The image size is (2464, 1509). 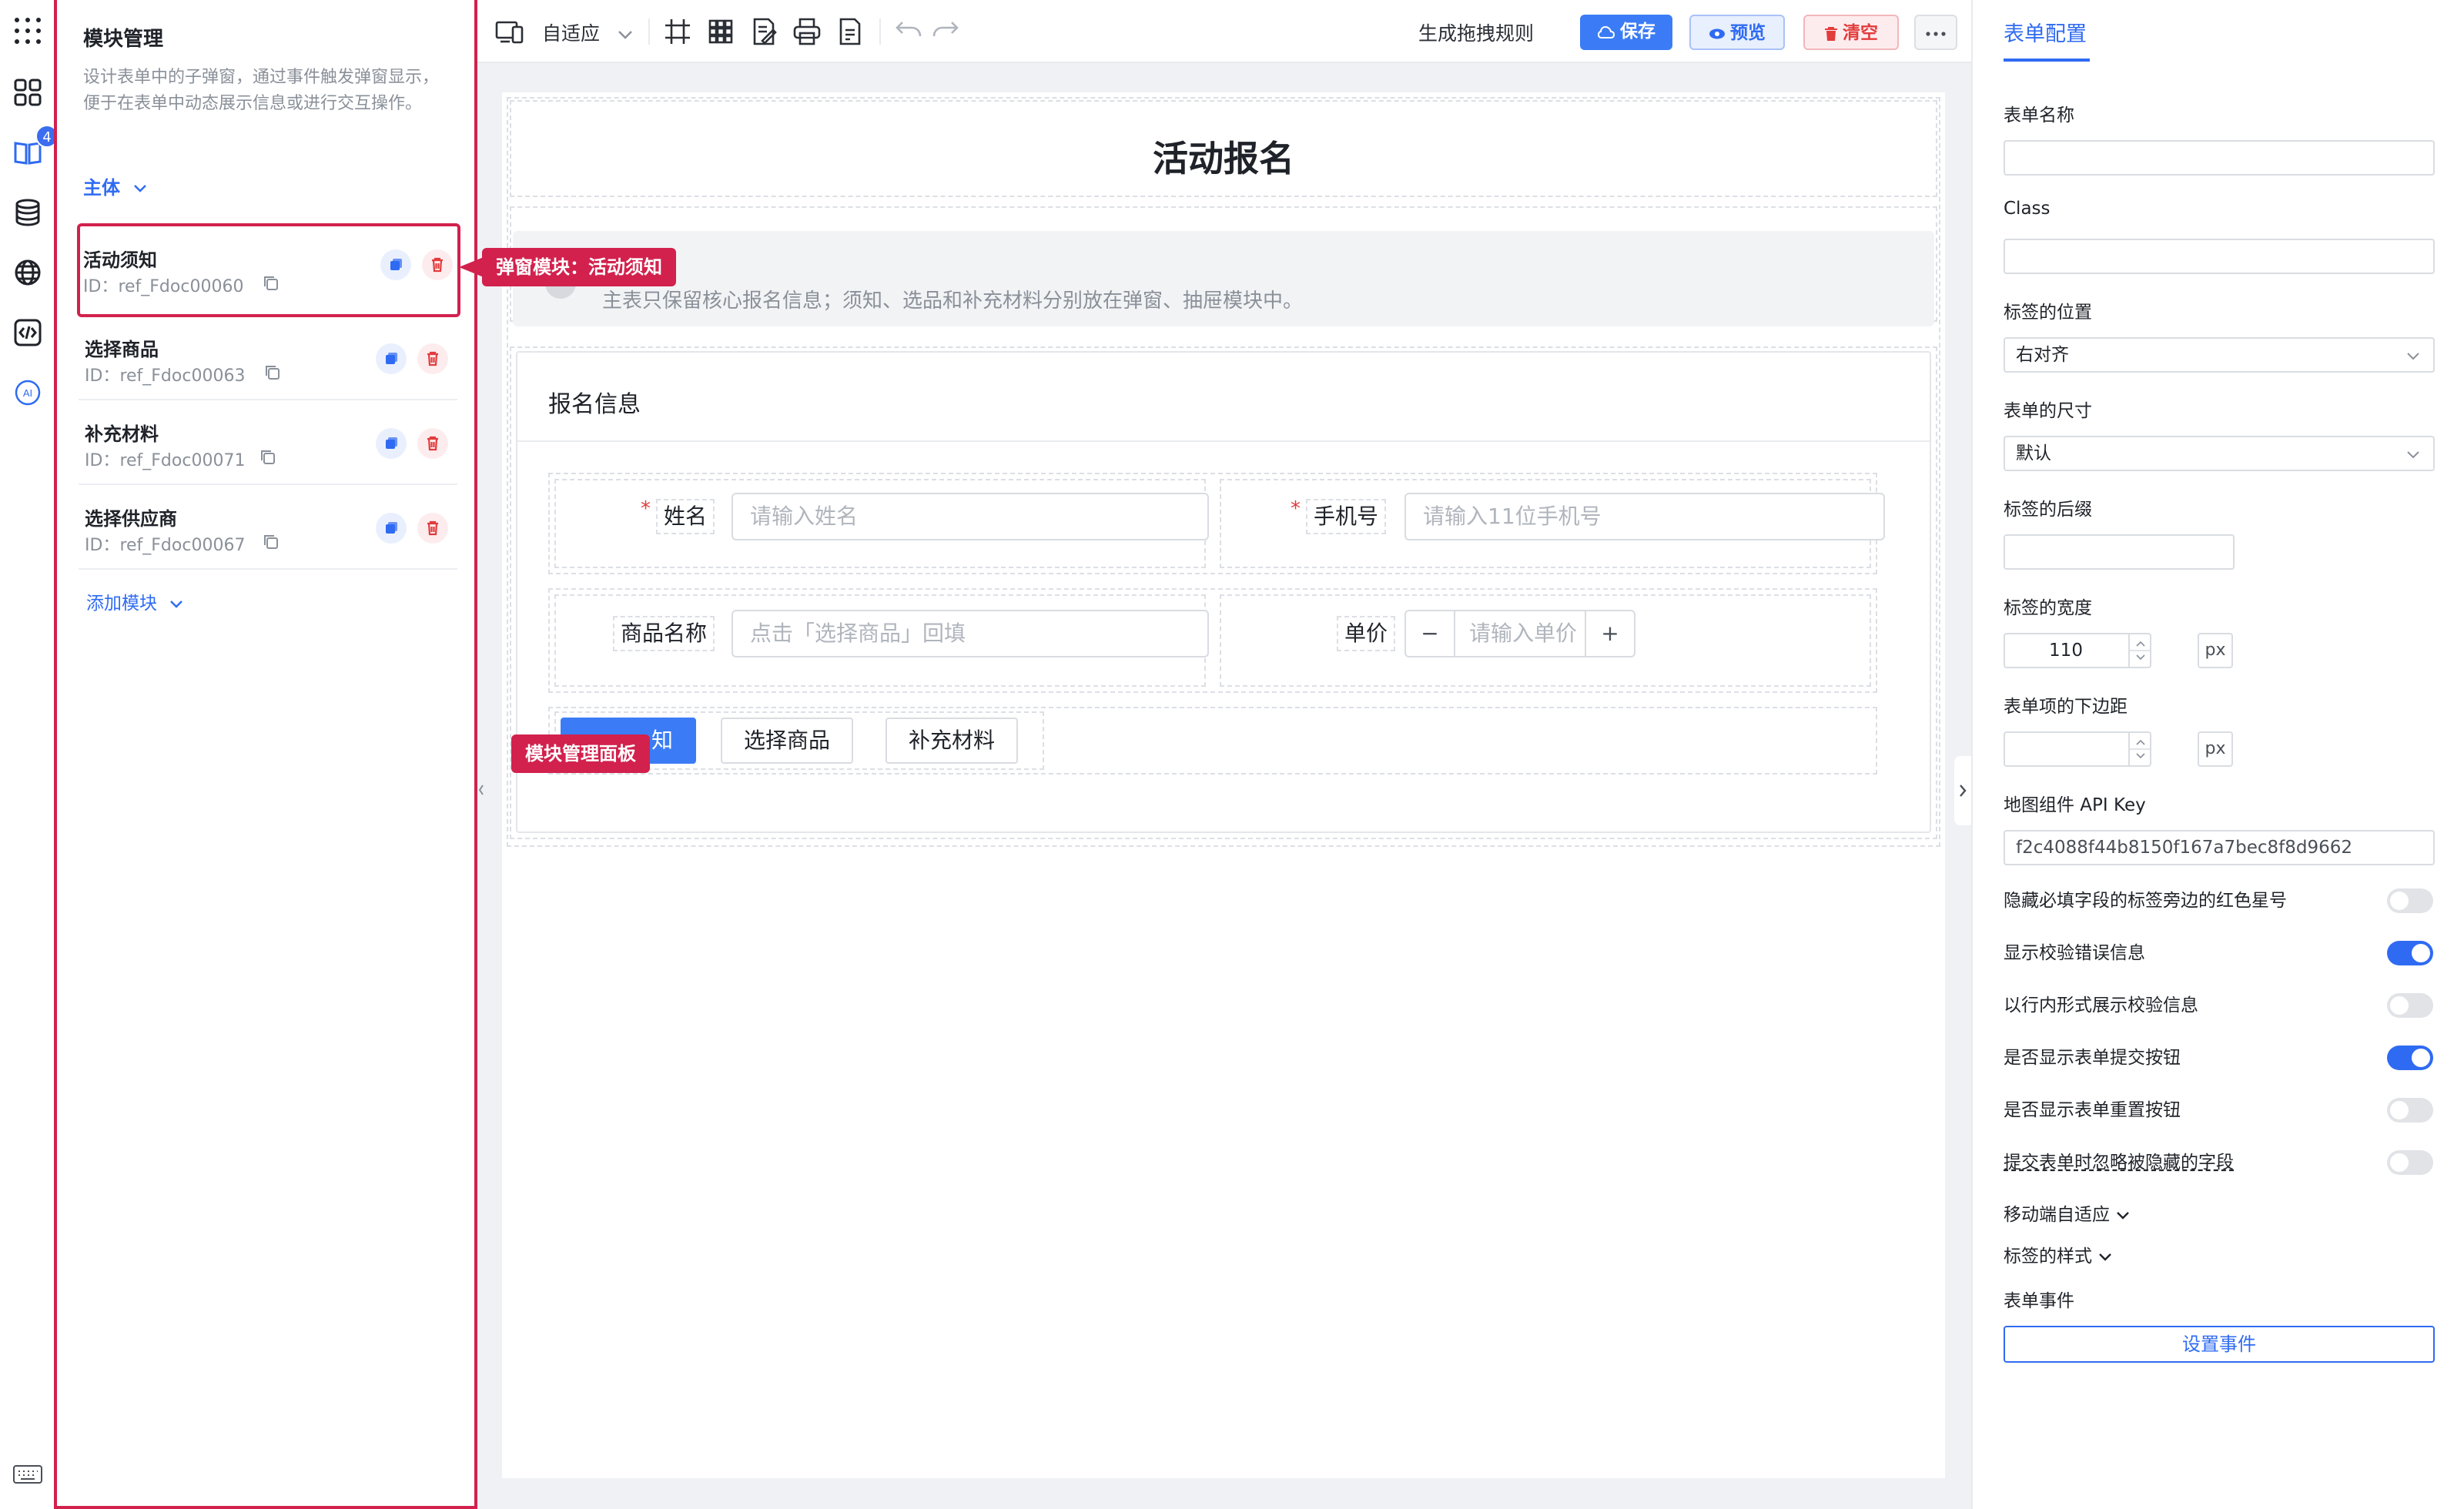 What do you see at coordinates (1476, 32) in the screenshot?
I see `generate-rules-link: 生成拖拽规则` at bounding box center [1476, 32].